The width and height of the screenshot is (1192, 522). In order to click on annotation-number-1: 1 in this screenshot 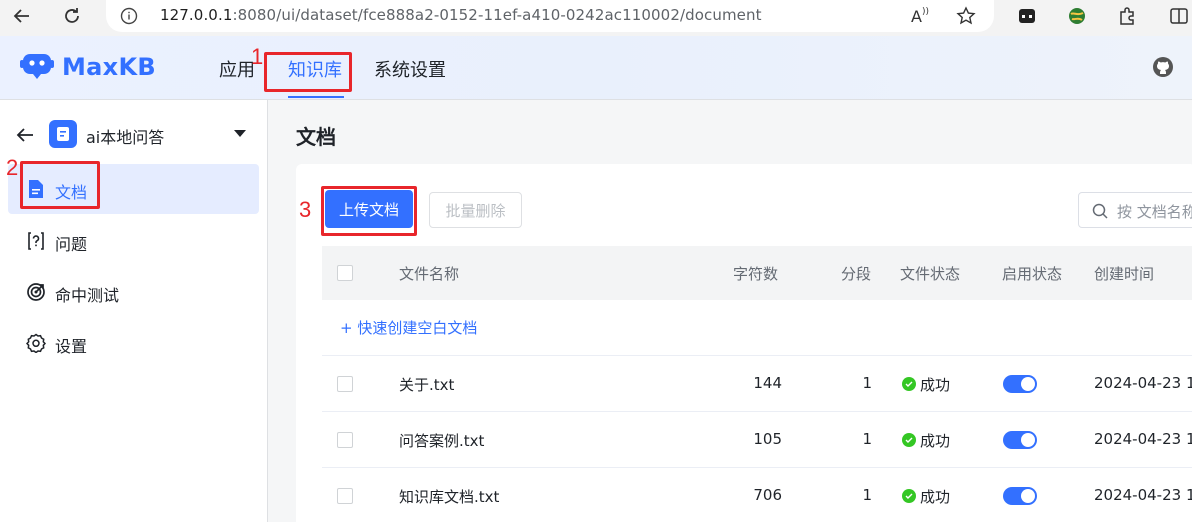, I will do `click(257, 56)`.